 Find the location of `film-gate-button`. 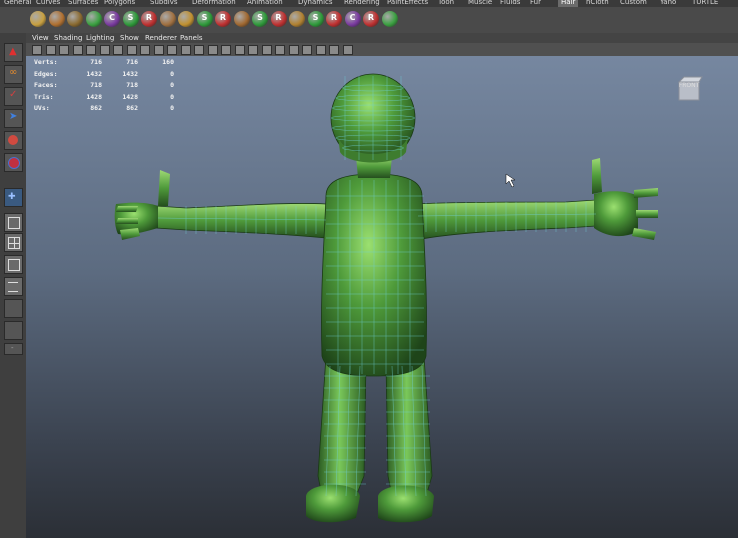

film-gate-button is located at coordinates (104, 50).